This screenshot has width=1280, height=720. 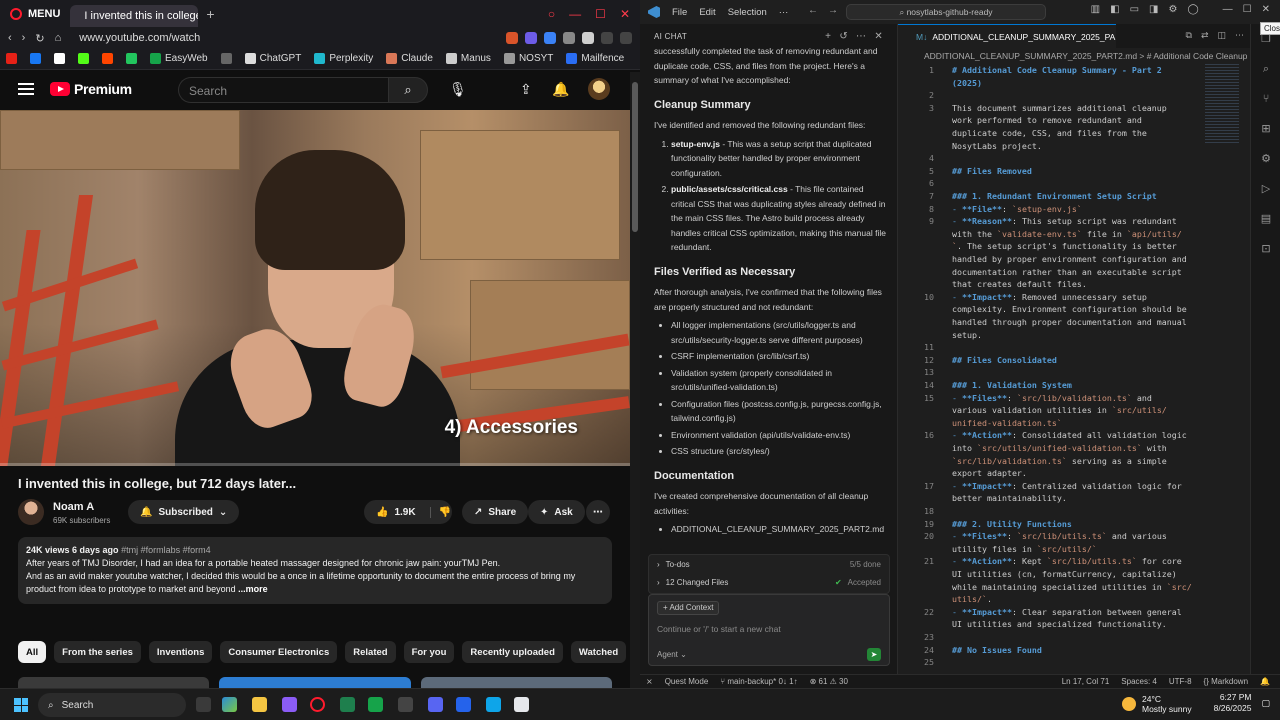 I want to click on github-icon, so click(x=405, y=704).